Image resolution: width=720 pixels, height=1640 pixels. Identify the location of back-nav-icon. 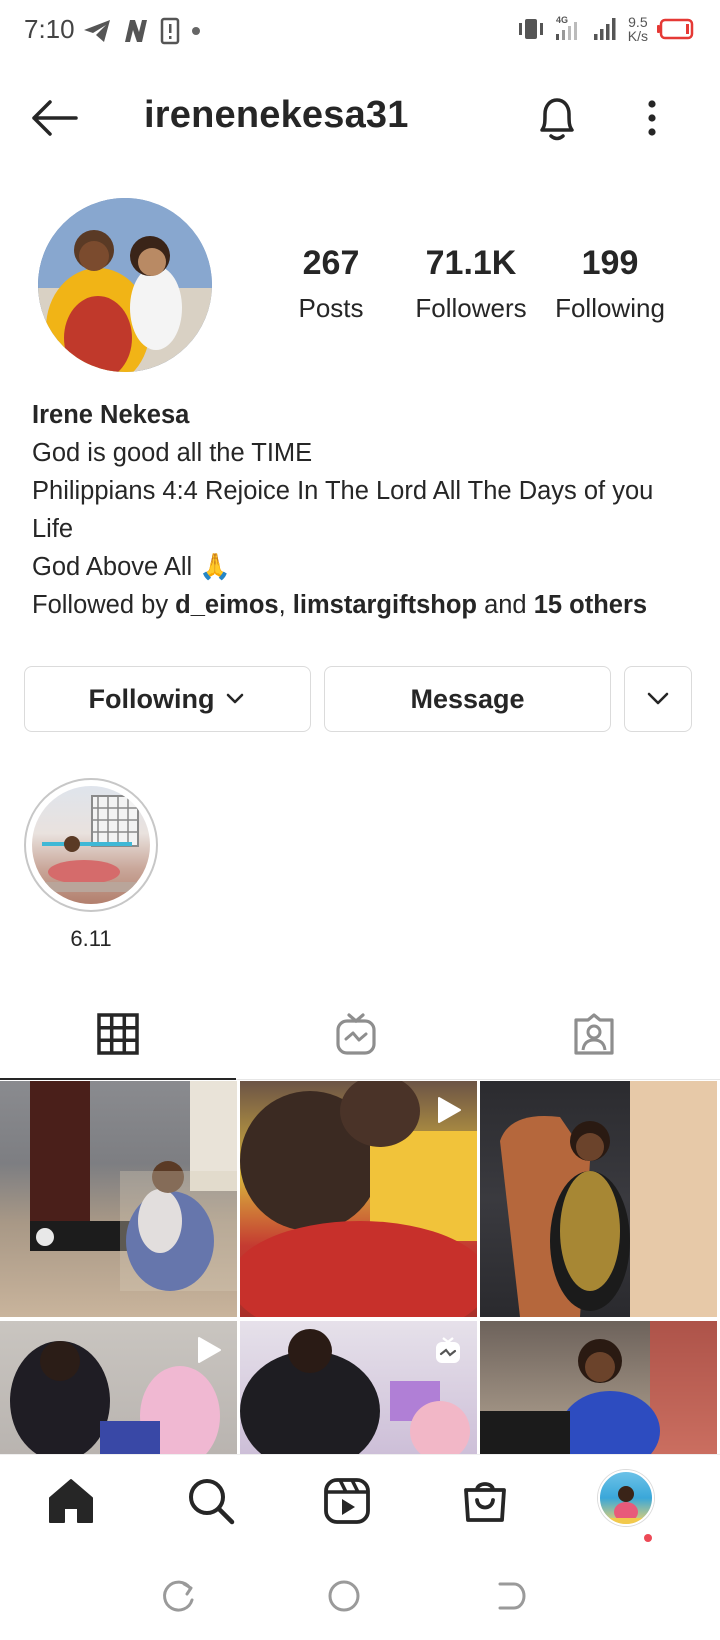
(510, 1596).